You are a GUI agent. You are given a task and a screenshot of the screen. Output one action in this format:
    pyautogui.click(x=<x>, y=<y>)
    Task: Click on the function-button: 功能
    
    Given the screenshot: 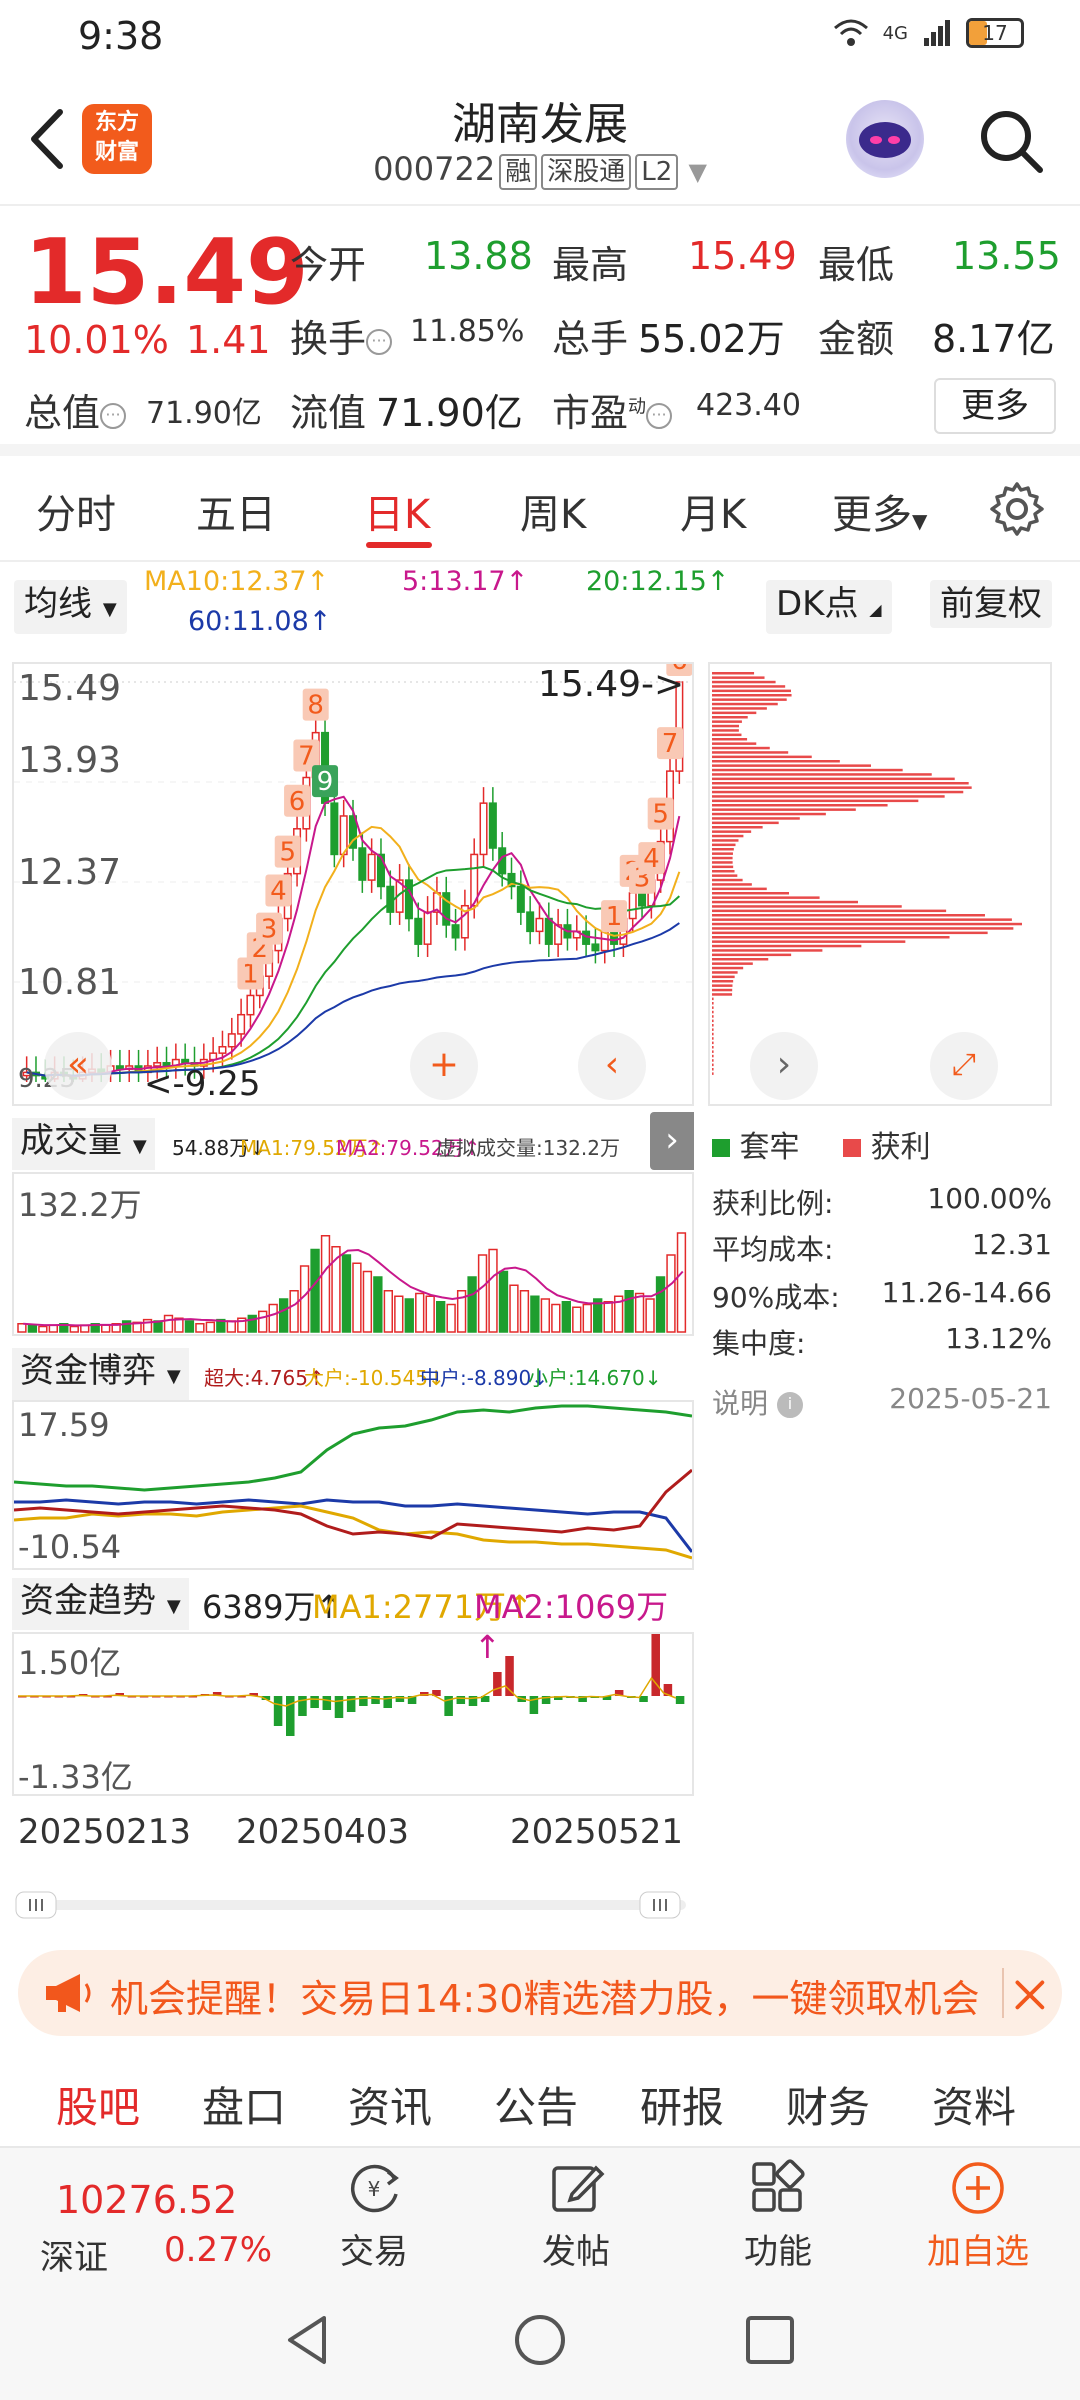 What is the action you would take?
    pyautogui.click(x=778, y=2215)
    